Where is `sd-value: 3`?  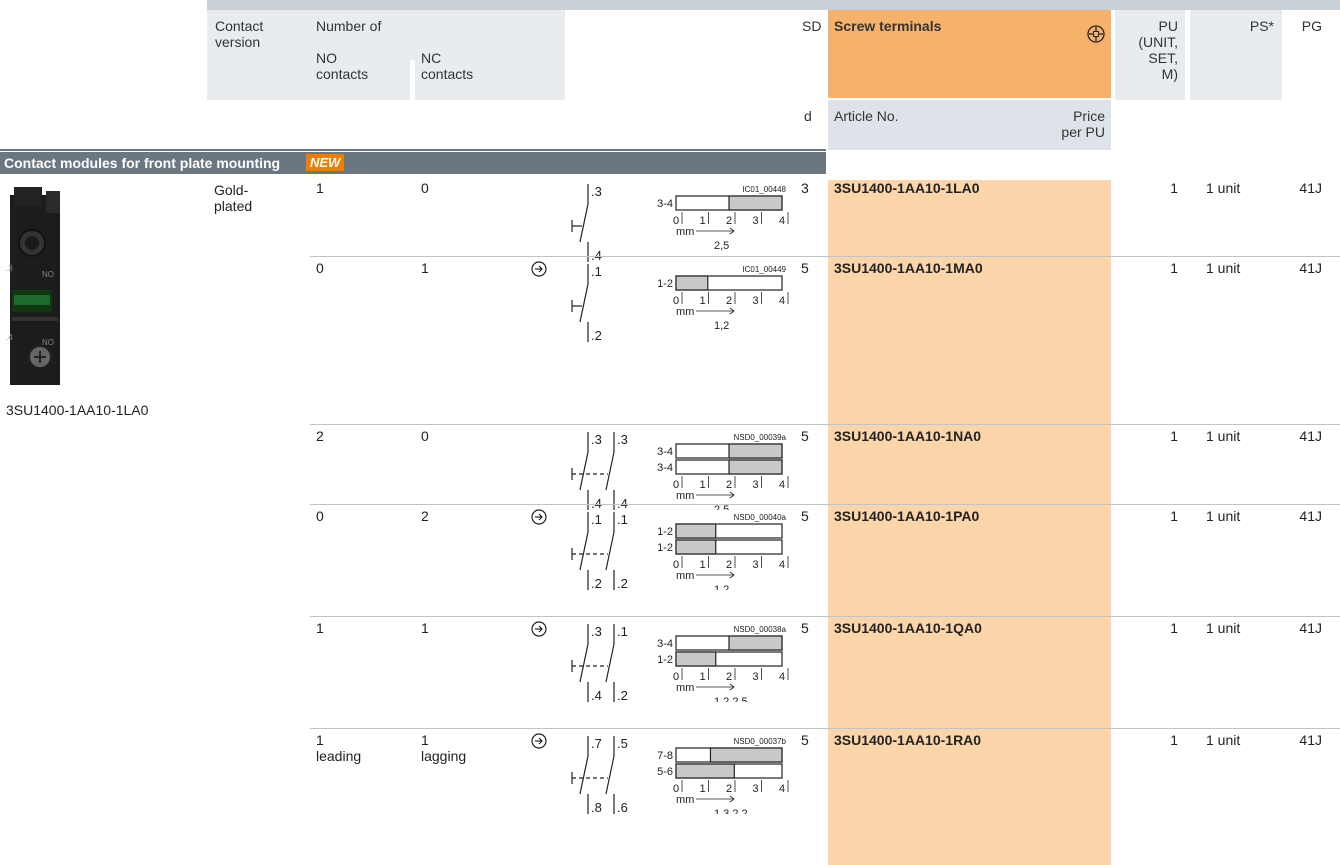 sd-value: 3 is located at coordinates (805, 188).